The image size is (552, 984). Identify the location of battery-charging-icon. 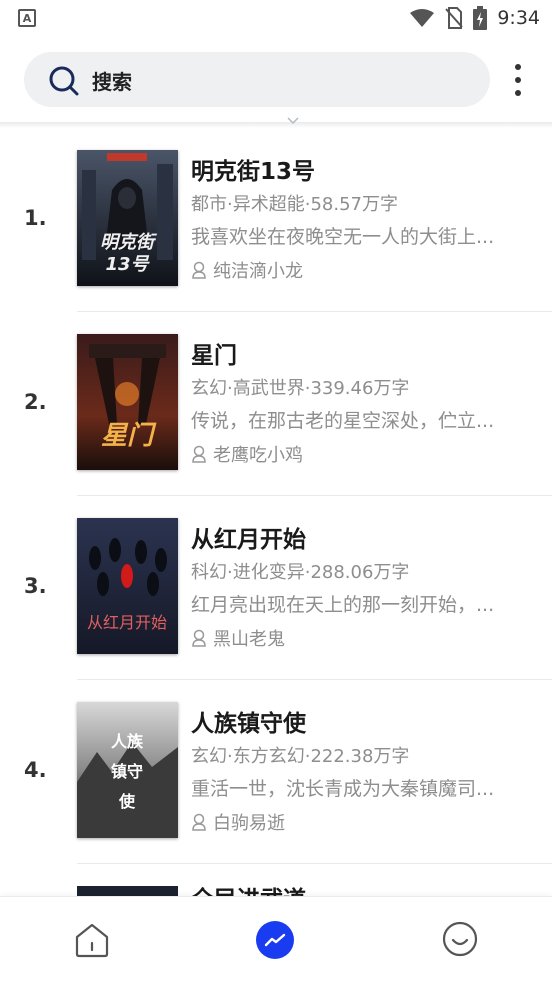
(480, 18).